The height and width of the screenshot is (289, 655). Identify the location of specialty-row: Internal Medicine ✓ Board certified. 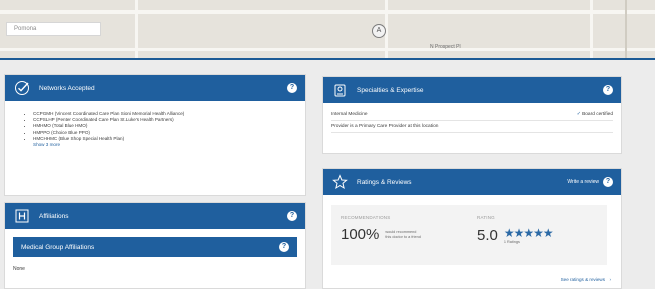
(472, 114).